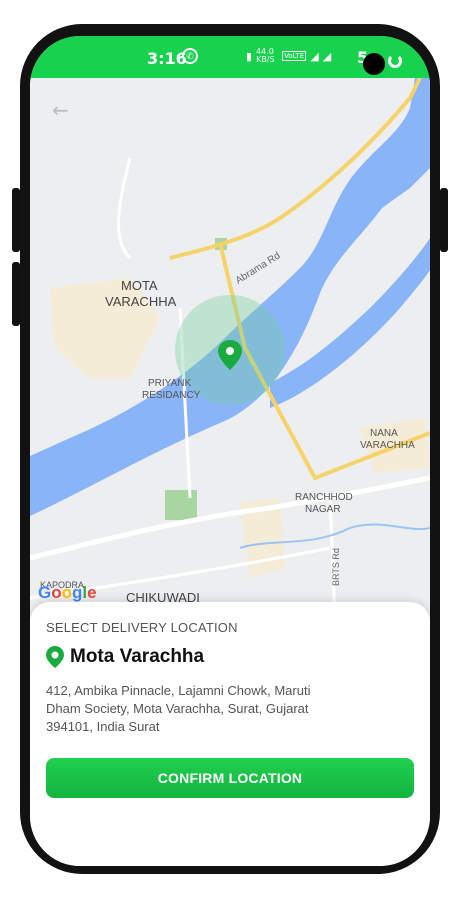  Describe the element at coordinates (67, 592) in the screenshot. I see `google-logo: Google` at that location.